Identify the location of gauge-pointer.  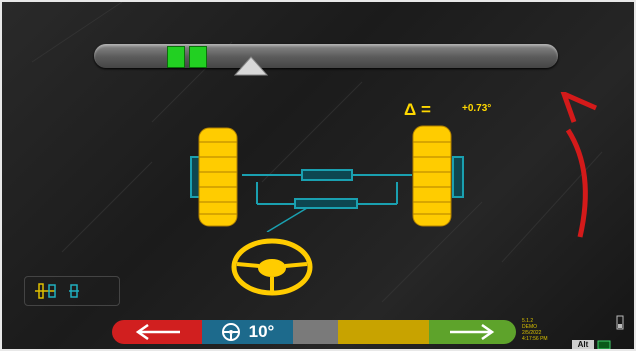
(251, 66).